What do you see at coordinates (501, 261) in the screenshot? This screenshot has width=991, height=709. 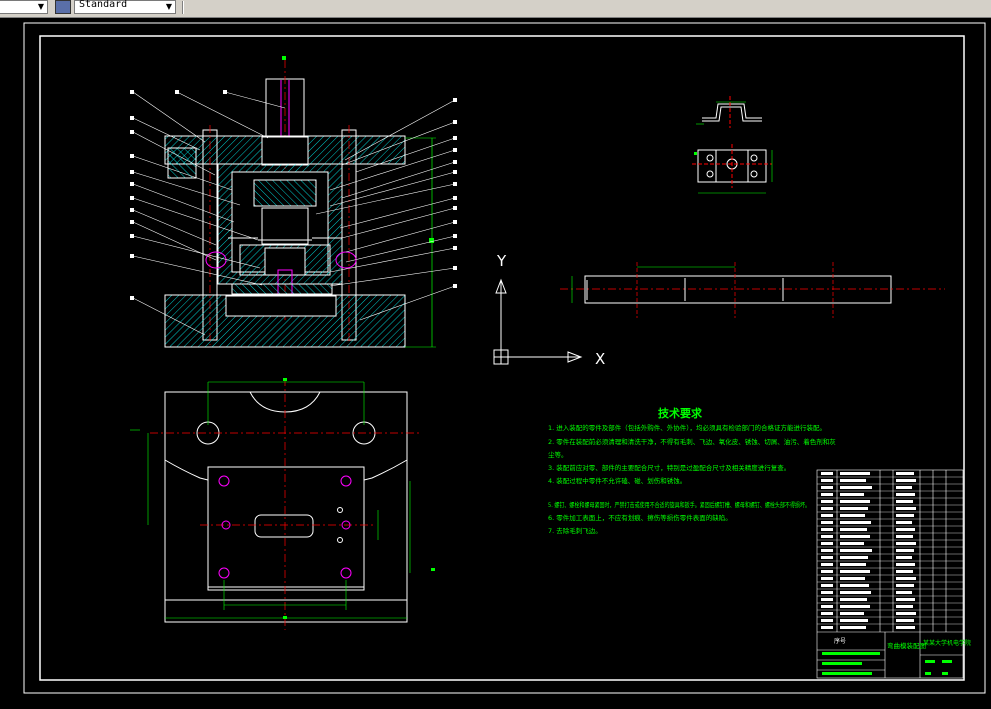 I see `axis-y-label: Y` at bounding box center [501, 261].